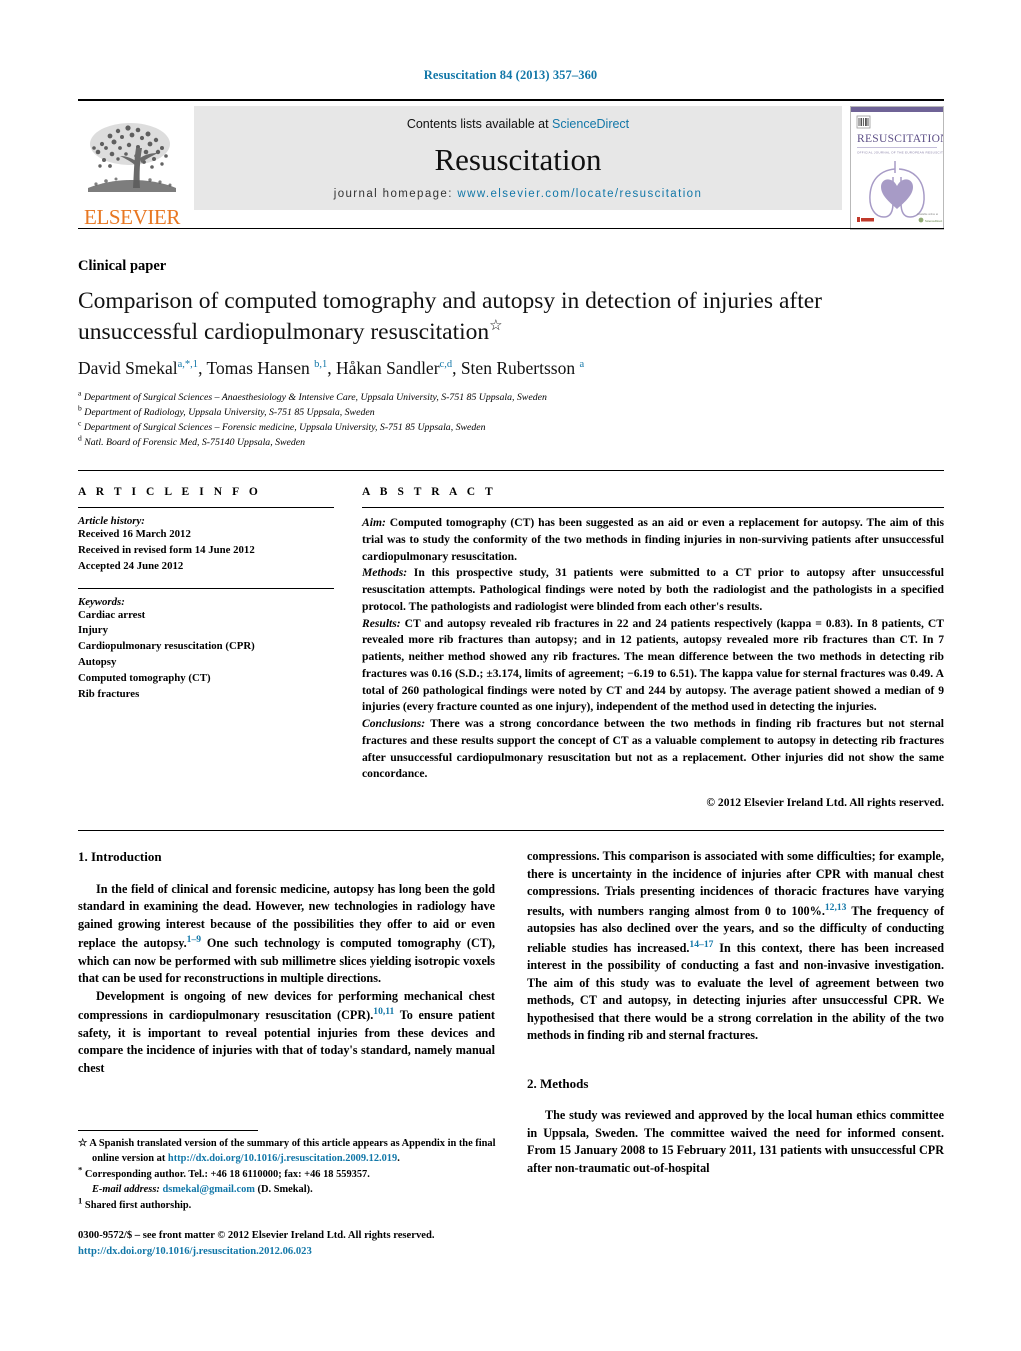 The image size is (1021, 1351). Describe the element at coordinates (120, 856) in the screenshot. I see `section-heading-introduction: 1. Introduction` at that location.